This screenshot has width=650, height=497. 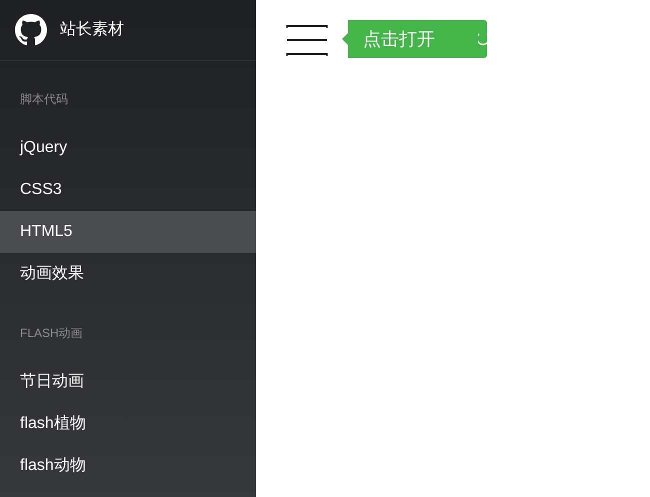 What do you see at coordinates (128, 148) in the screenshot?
I see `nav-item: jQuery` at bounding box center [128, 148].